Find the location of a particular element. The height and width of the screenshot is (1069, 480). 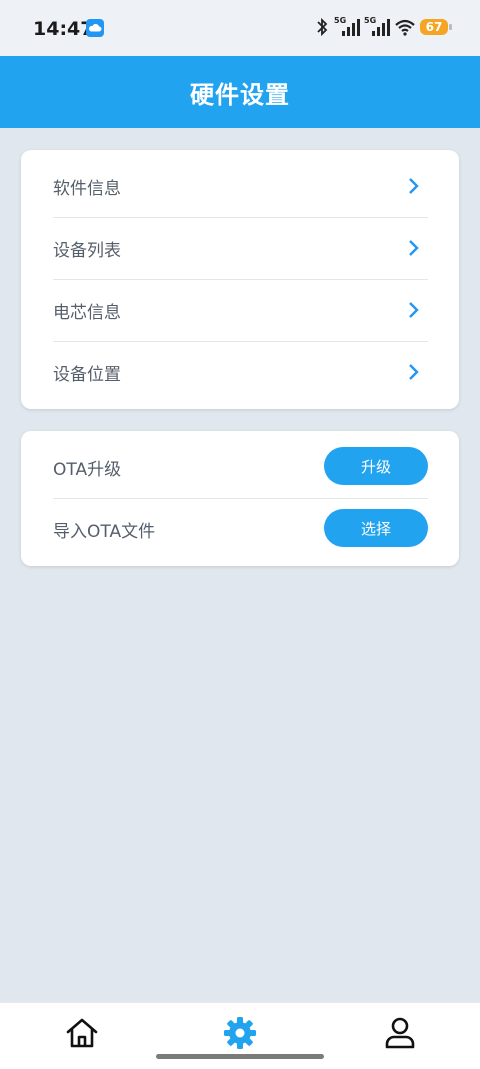

select-file-button: 选择 is located at coordinates (376, 528).